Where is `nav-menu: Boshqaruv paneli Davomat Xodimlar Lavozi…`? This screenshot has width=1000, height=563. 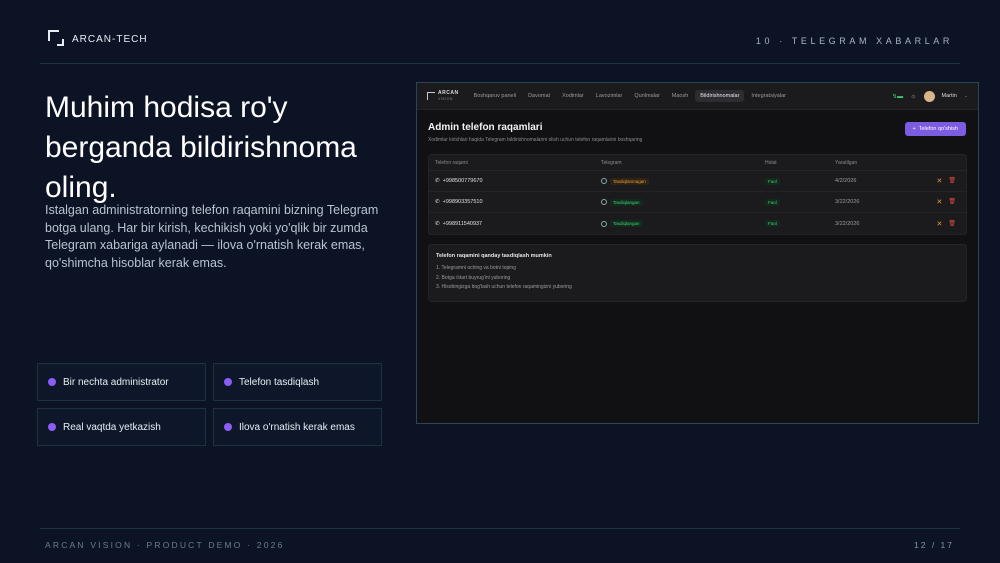 nav-menu: Boshqaruv paneli Davomat Xodimlar Lavozi… is located at coordinates (630, 96).